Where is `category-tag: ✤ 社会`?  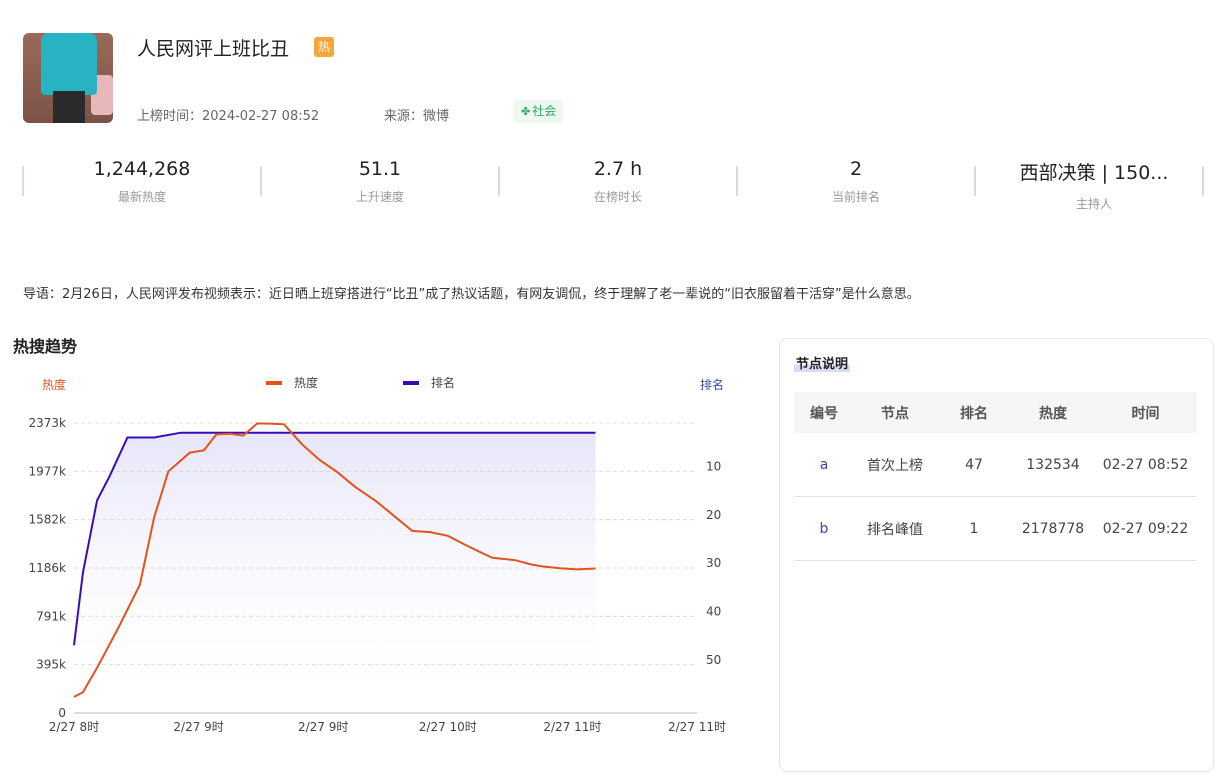 category-tag: ✤ 社会 is located at coordinates (539, 111).